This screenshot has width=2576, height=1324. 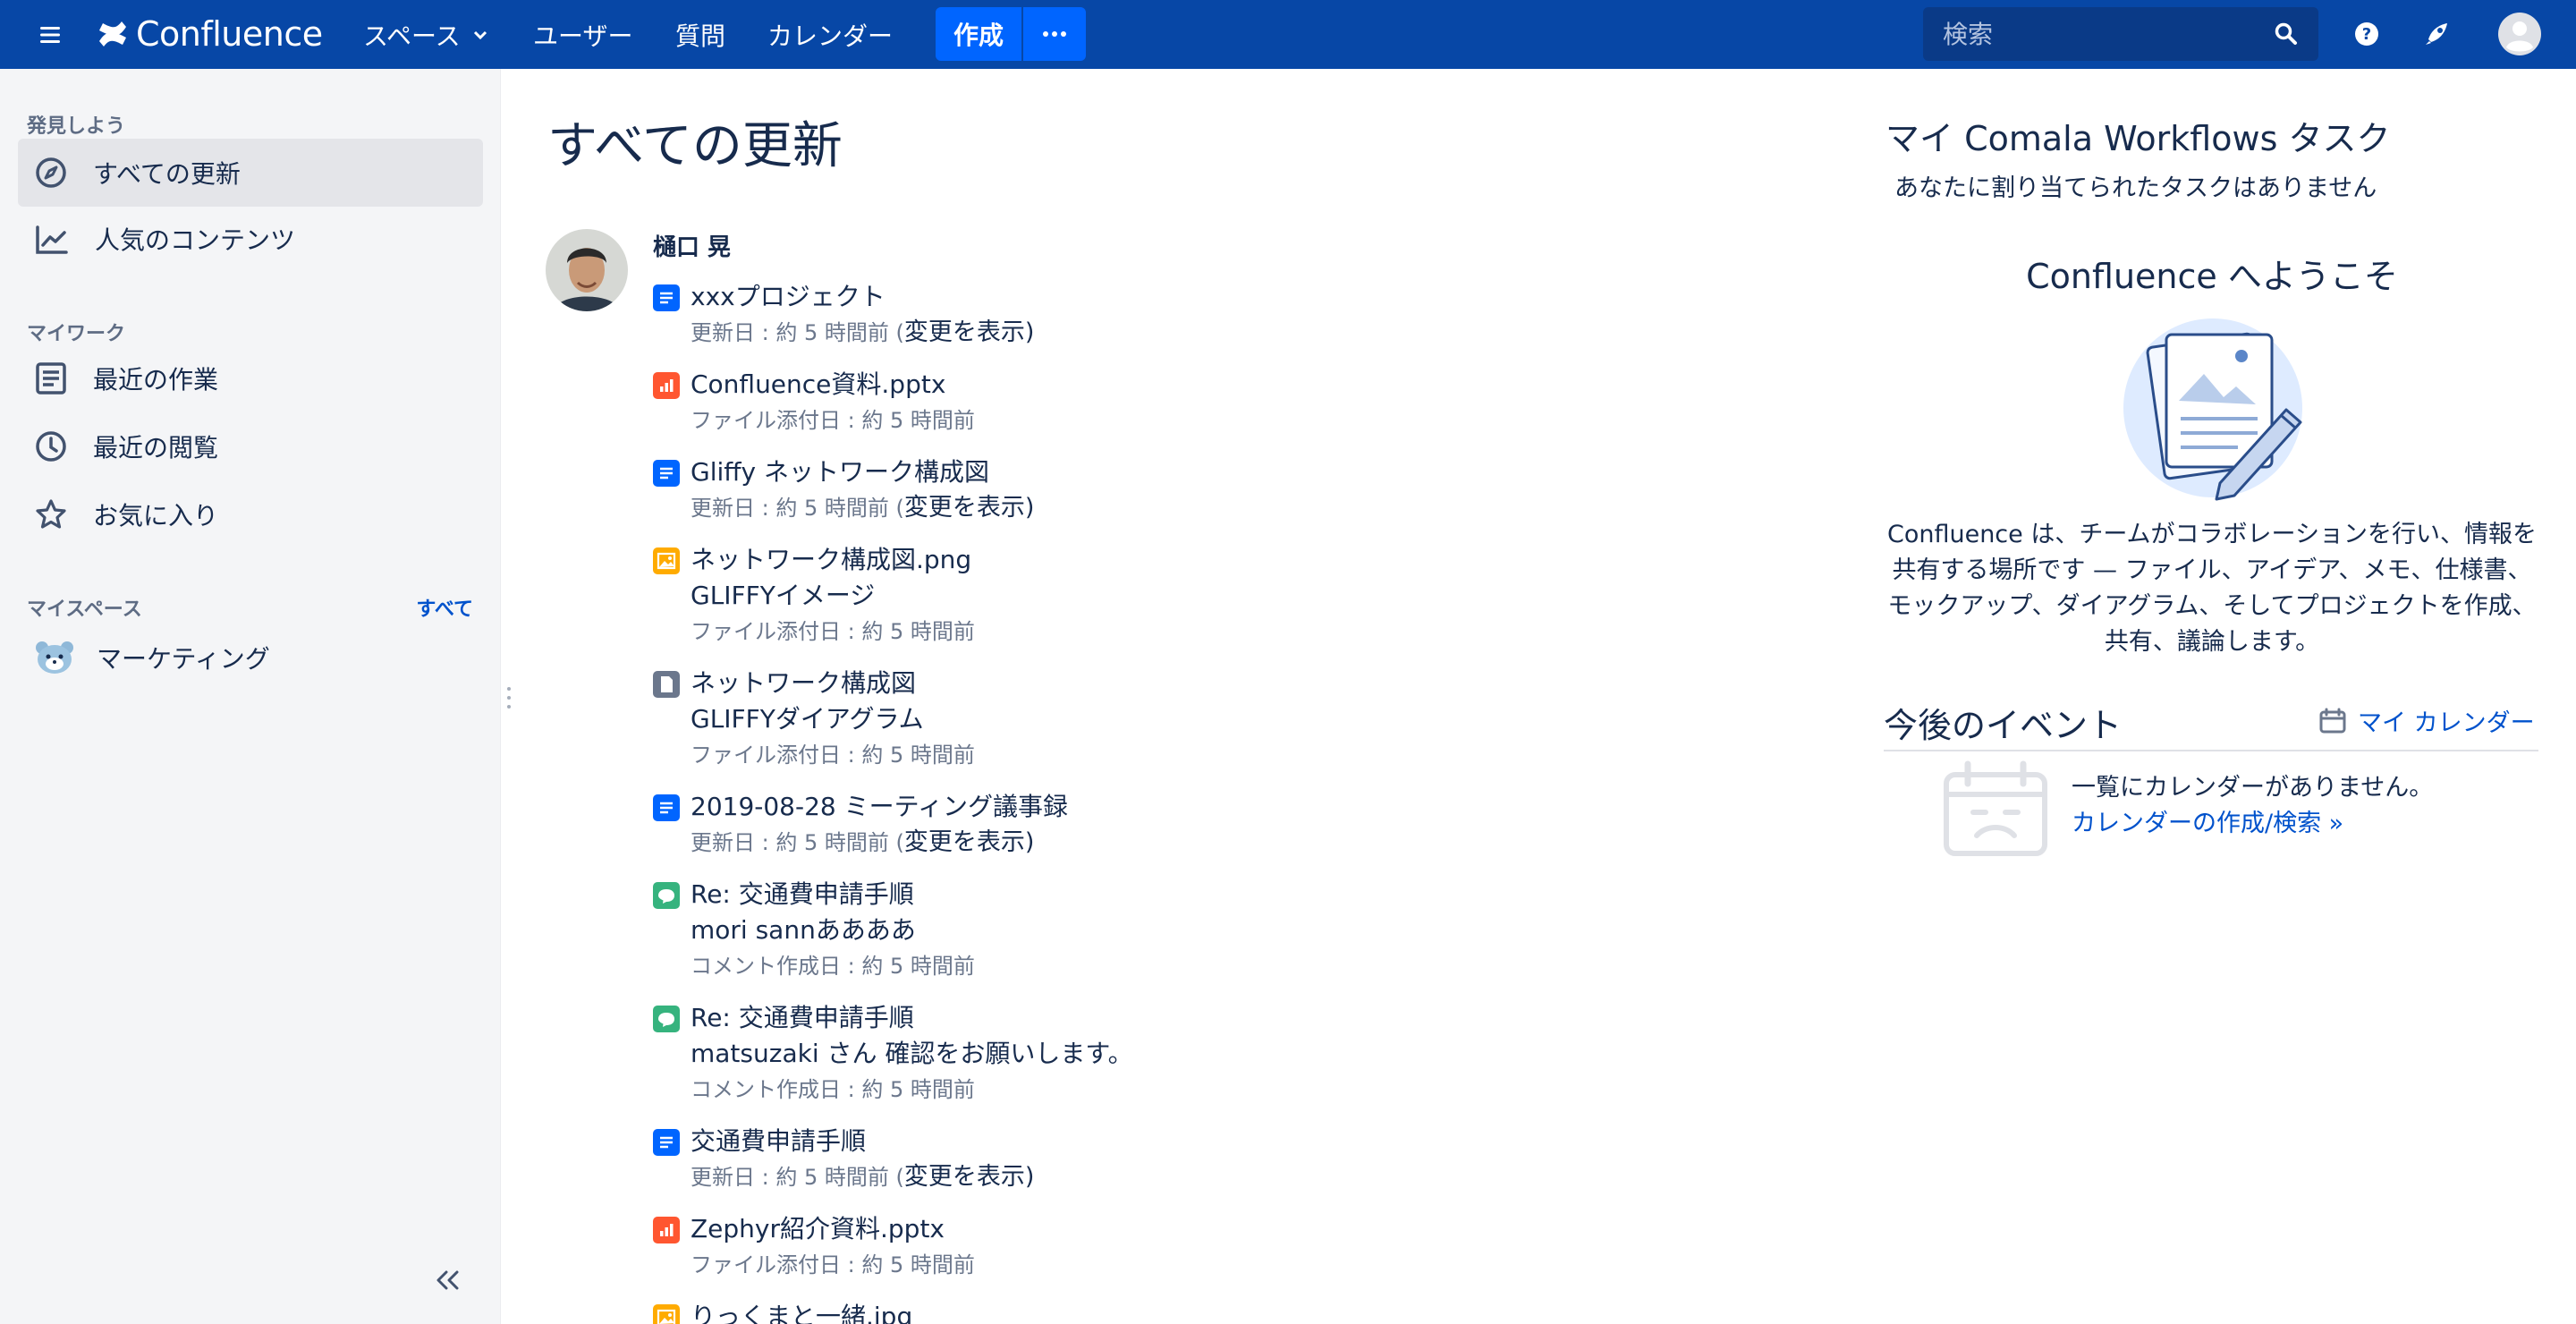 What do you see at coordinates (2426, 720) in the screenshot?
I see `my-calendar-link: マイ カレンダー` at bounding box center [2426, 720].